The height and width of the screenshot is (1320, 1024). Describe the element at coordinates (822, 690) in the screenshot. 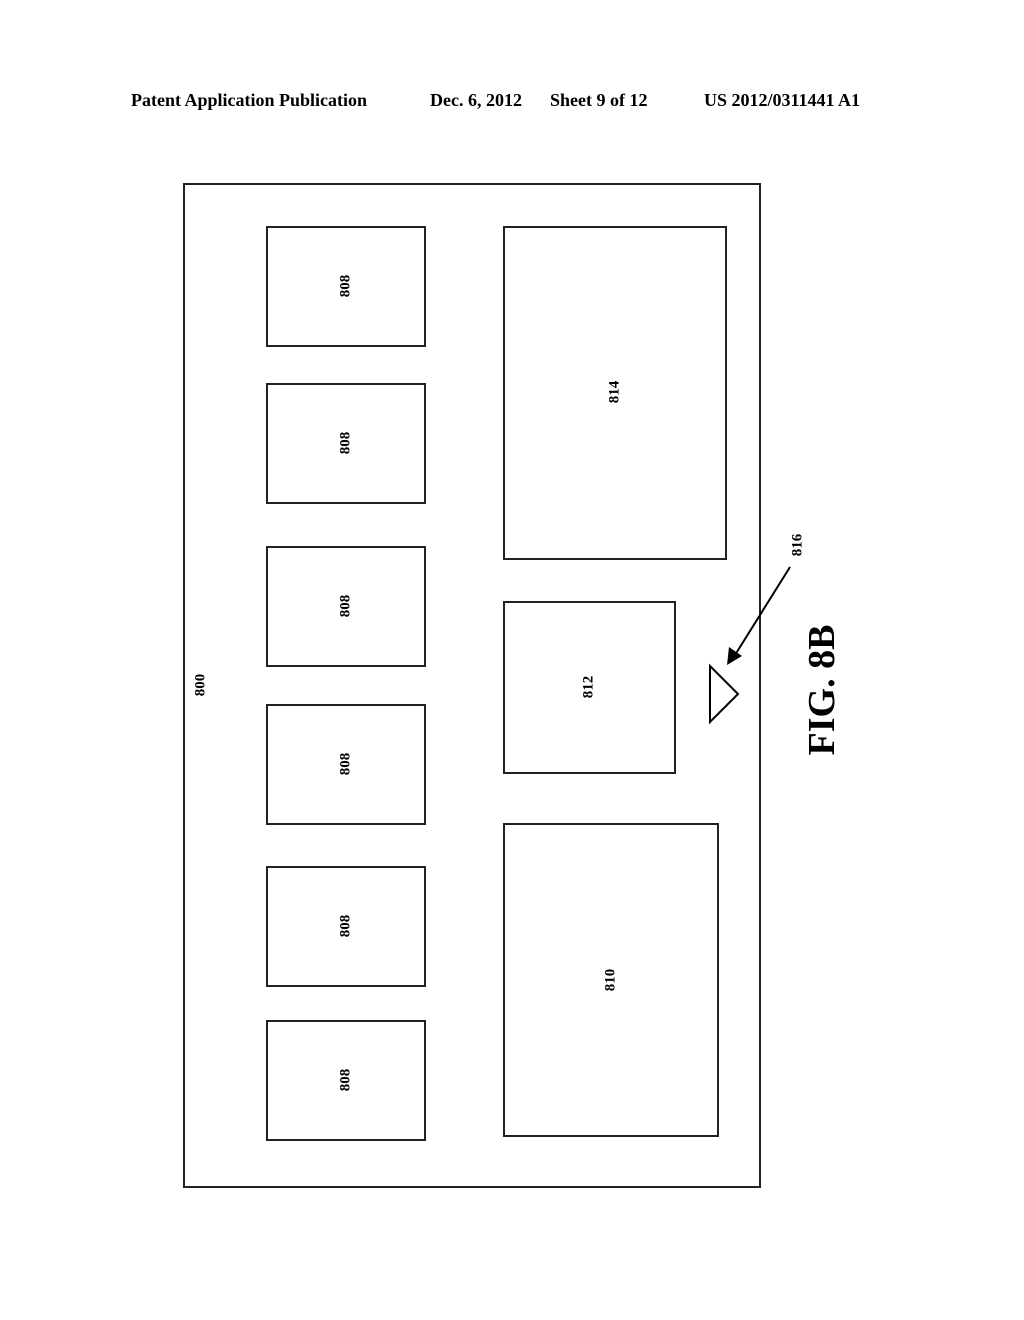

I see `figure-caption: FIG. 8B` at that location.